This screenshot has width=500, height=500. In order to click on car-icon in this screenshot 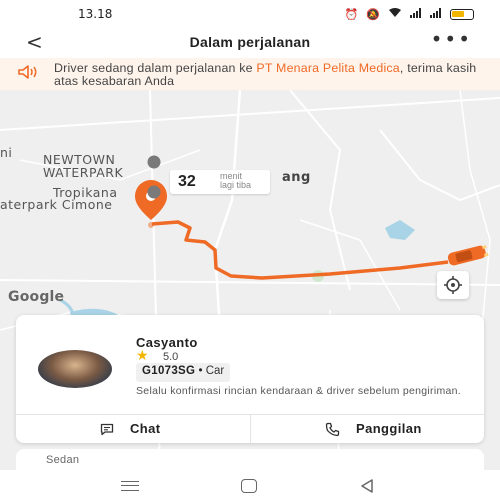, I will do `click(468, 255)`.